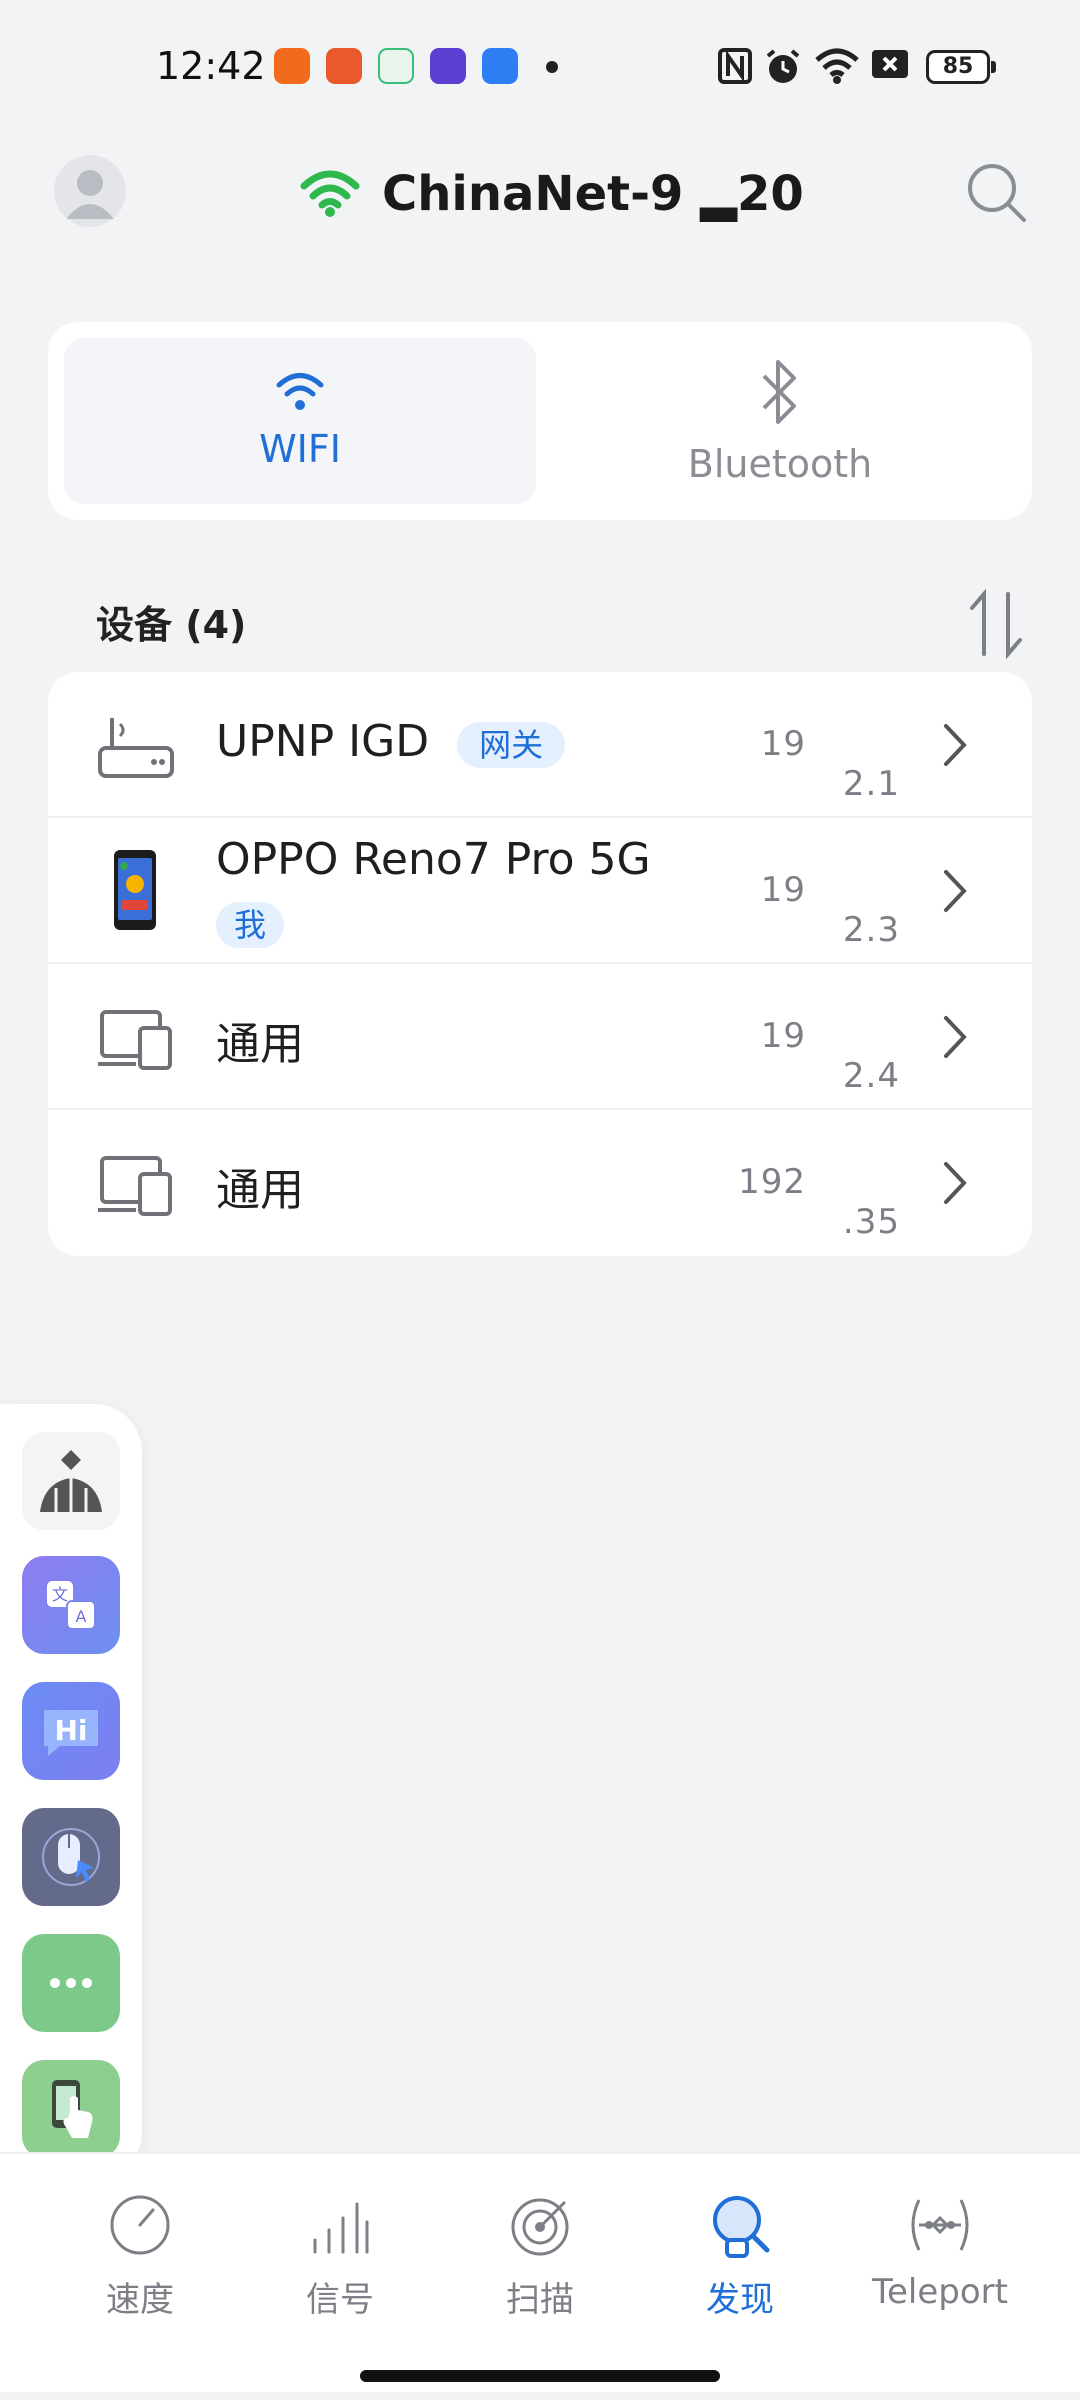 The image size is (1080, 2400). Describe the element at coordinates (135, 890) in the screenshot. I see `phone-icon` at that location.